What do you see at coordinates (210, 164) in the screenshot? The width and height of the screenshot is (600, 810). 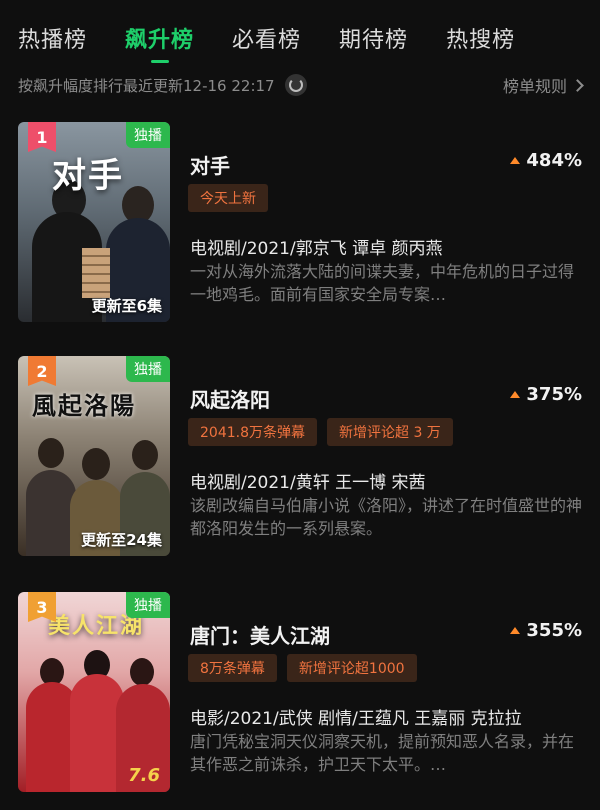 I see `item-title: 对手` at bounding box center [210, 164].